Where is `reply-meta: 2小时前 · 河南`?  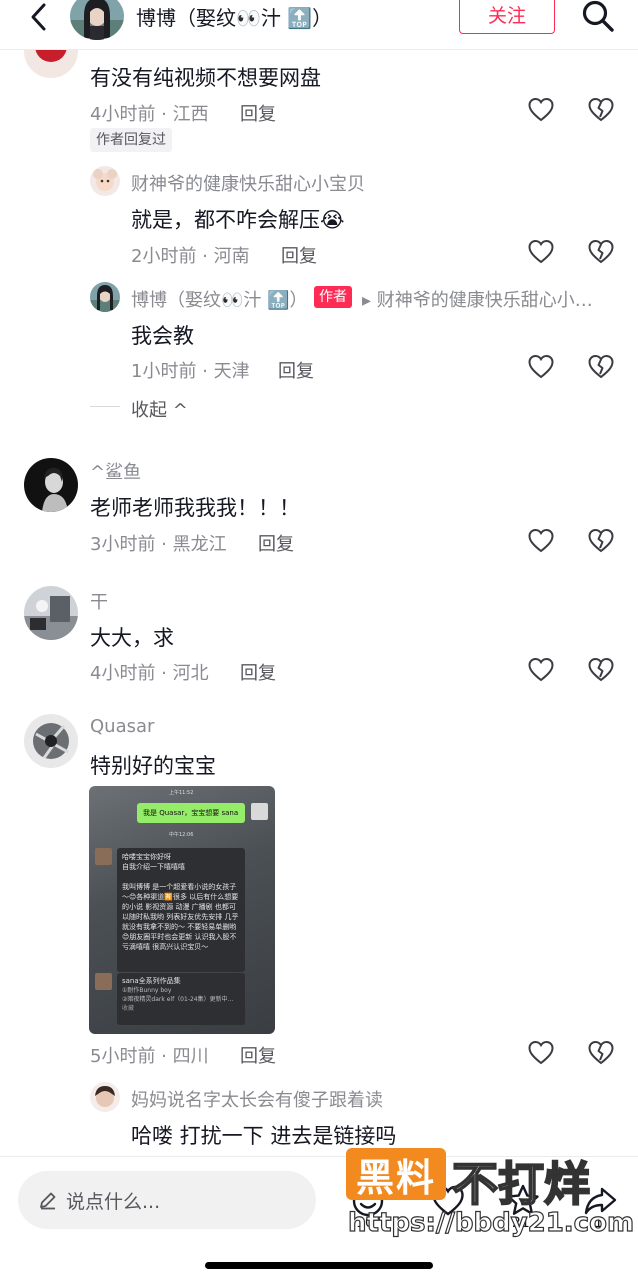 reply-meta: 2小时前 · 河南 is located at coordinates (190, 256).